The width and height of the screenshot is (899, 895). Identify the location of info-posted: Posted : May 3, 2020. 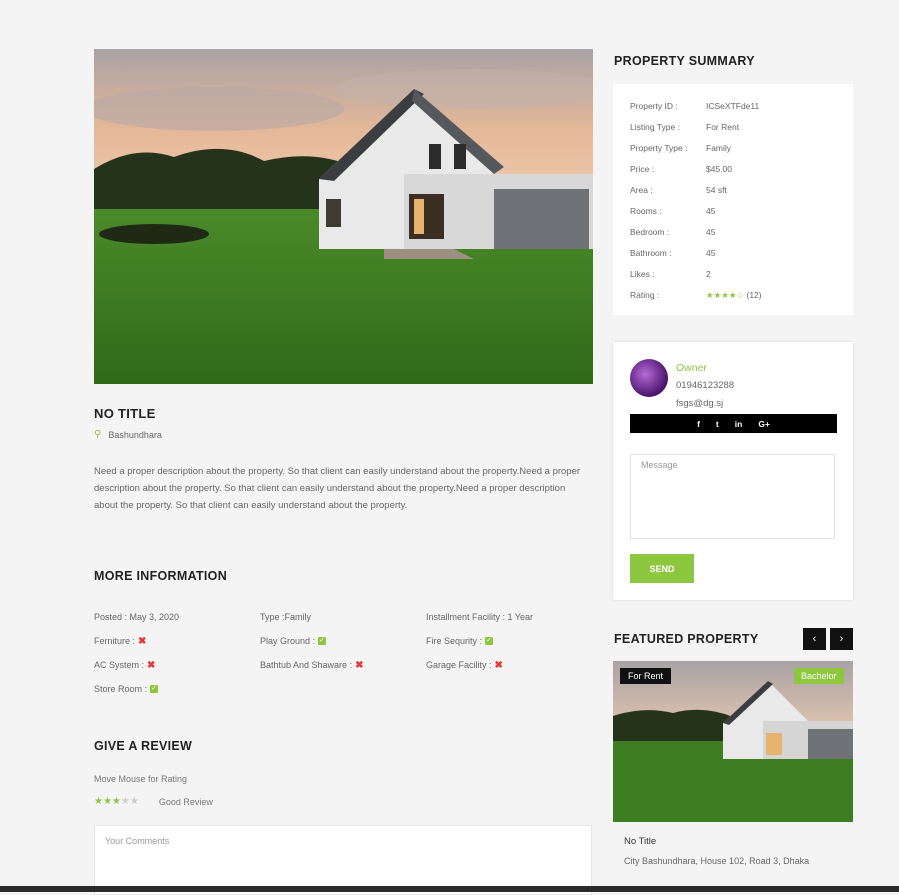
(177, 617).